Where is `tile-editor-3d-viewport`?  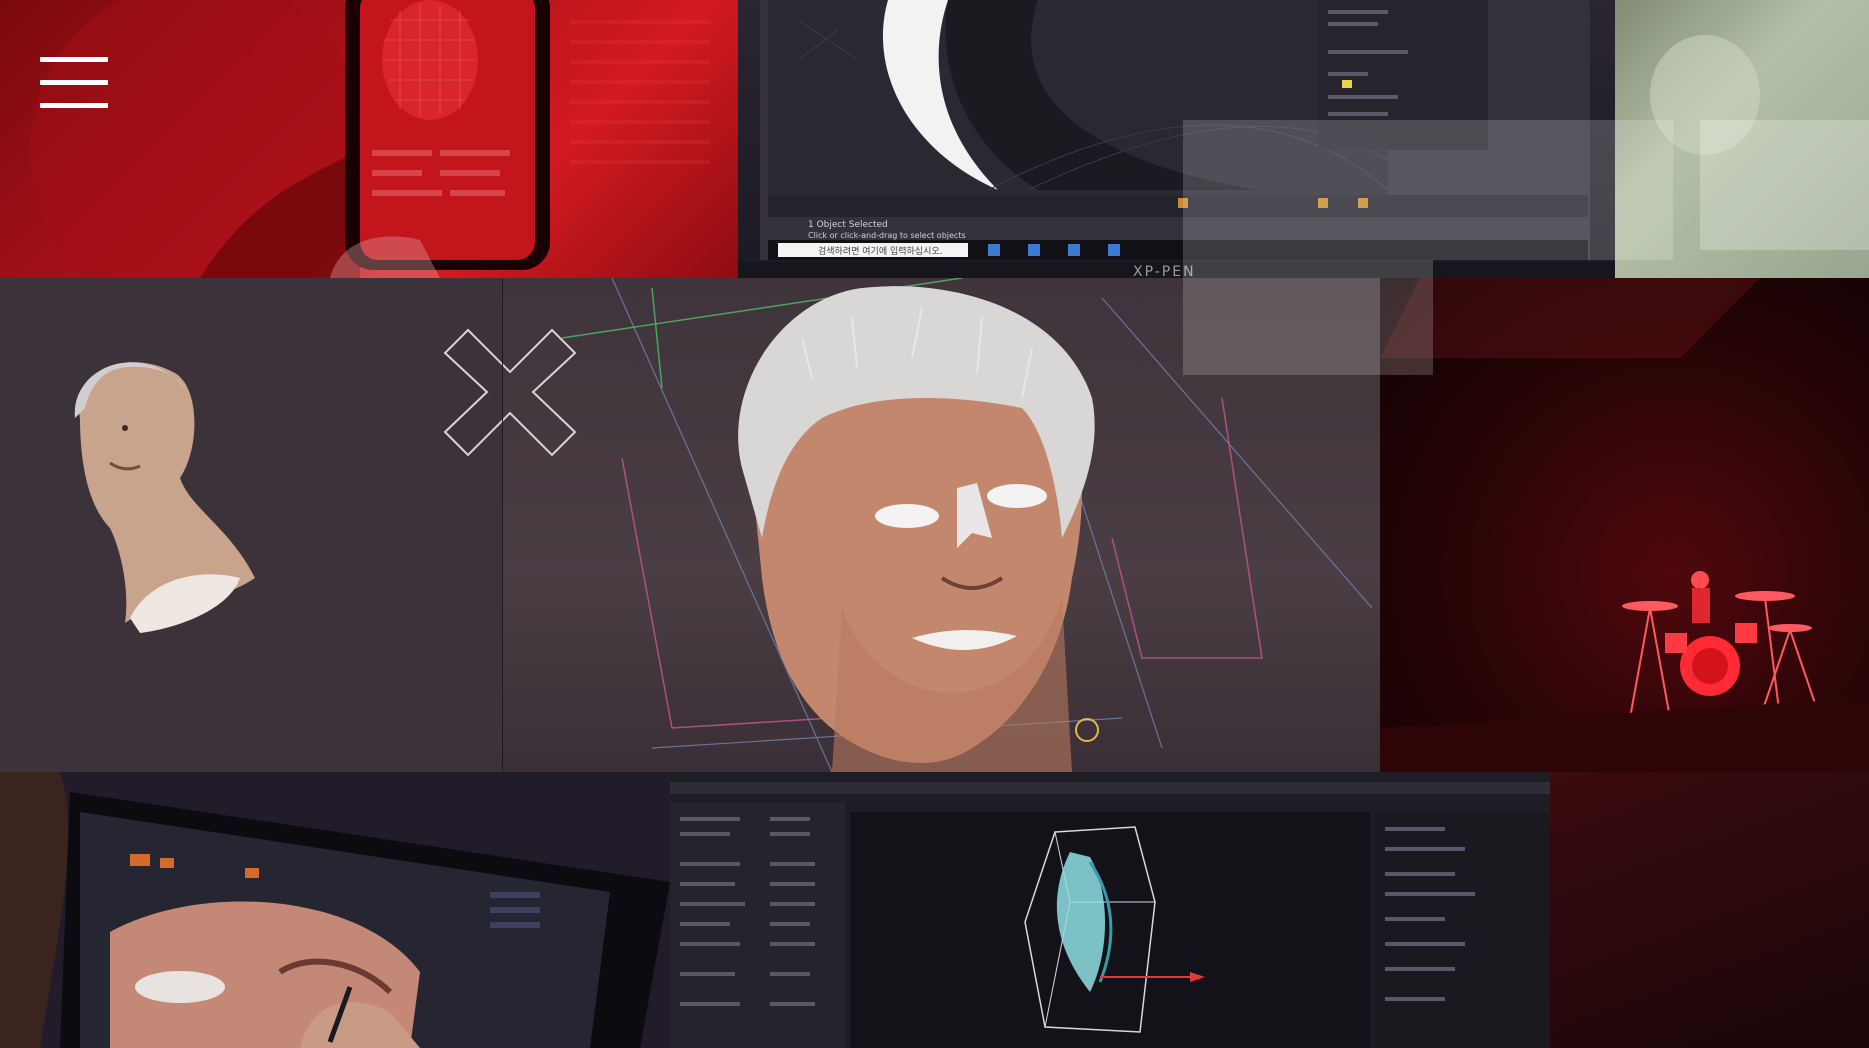
tile-editor-3d-viewport is located at coordinates (1110, 910).